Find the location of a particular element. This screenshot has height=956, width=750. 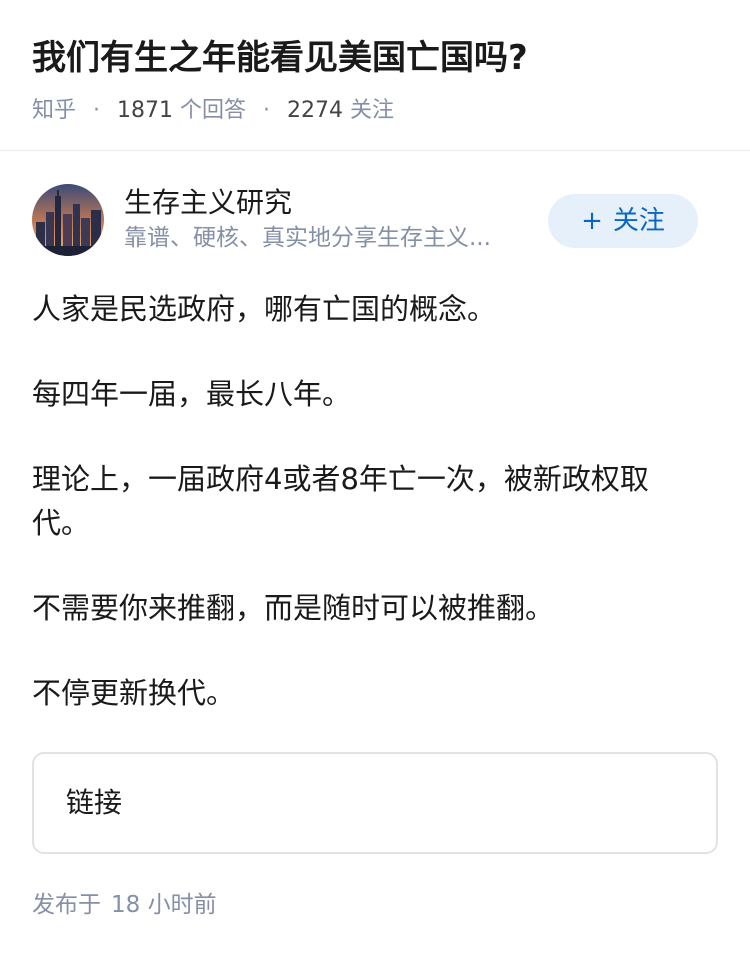

answer-paragraph: 人家是民选政府，哪有亡国的概念。 is located at coordinates (264, 309).